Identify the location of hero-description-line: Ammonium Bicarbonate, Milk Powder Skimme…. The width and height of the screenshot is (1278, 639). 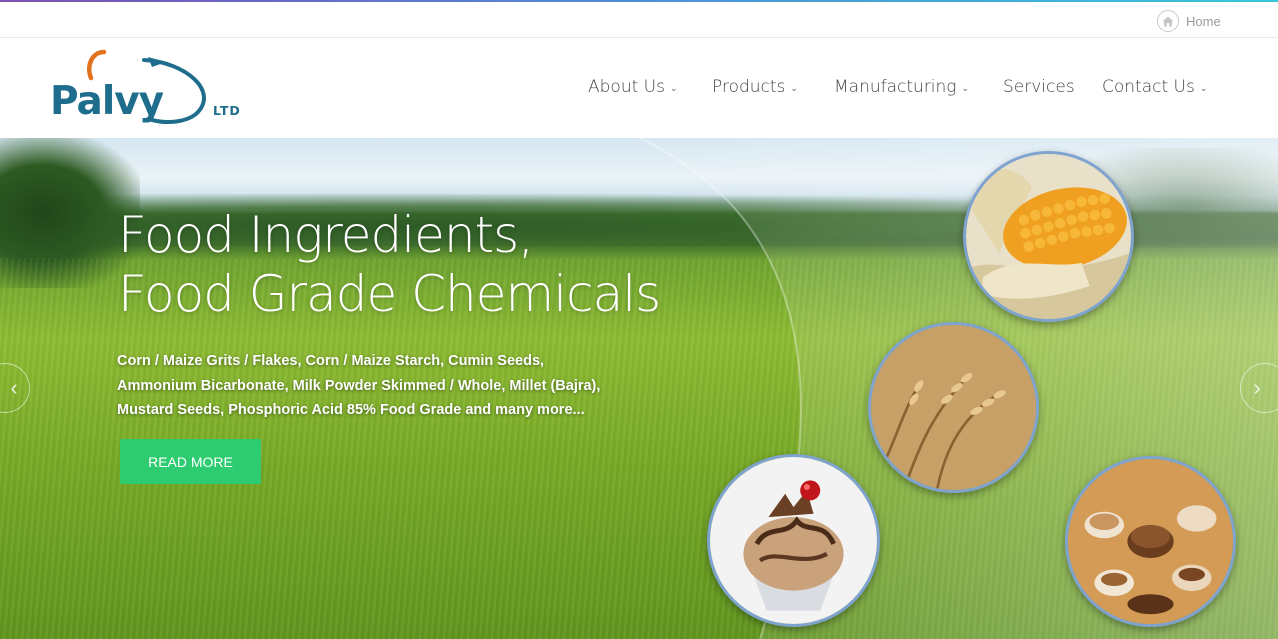
(359, 385).